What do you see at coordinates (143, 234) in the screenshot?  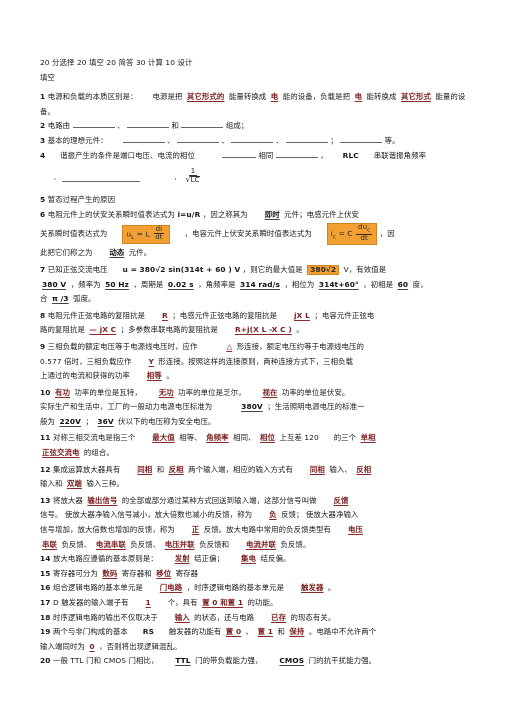 I see `formula-eq: = L` at bounding box center [143, 234].